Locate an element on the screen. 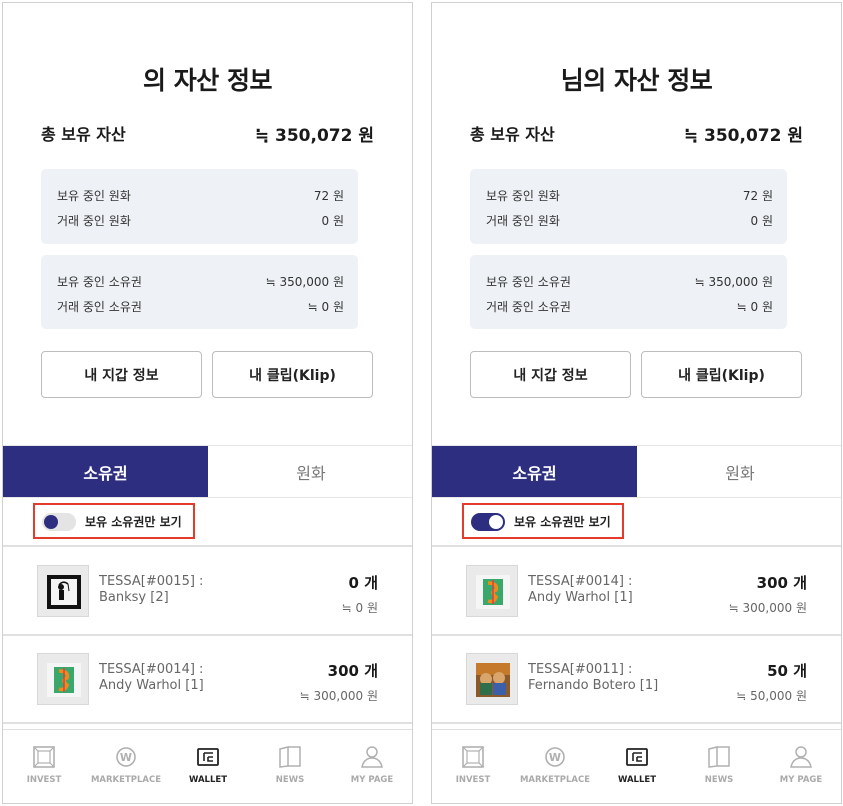 The image size is (843, 806). mypage-icon is located at coordinates (801, 757).